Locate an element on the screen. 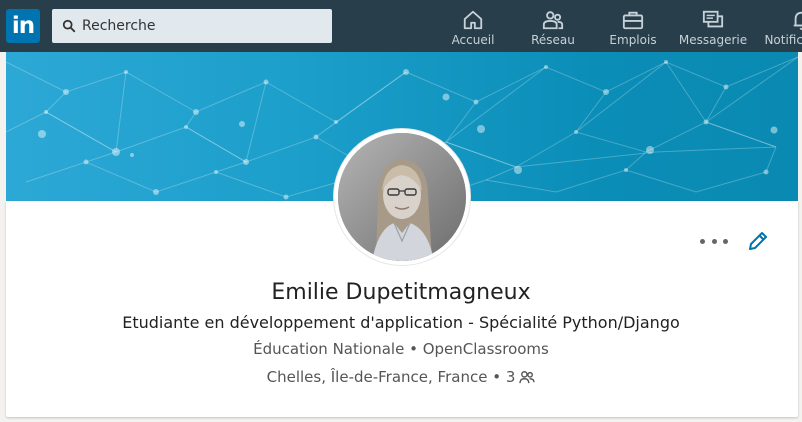  network-icon is located at coordinates (553, 20).